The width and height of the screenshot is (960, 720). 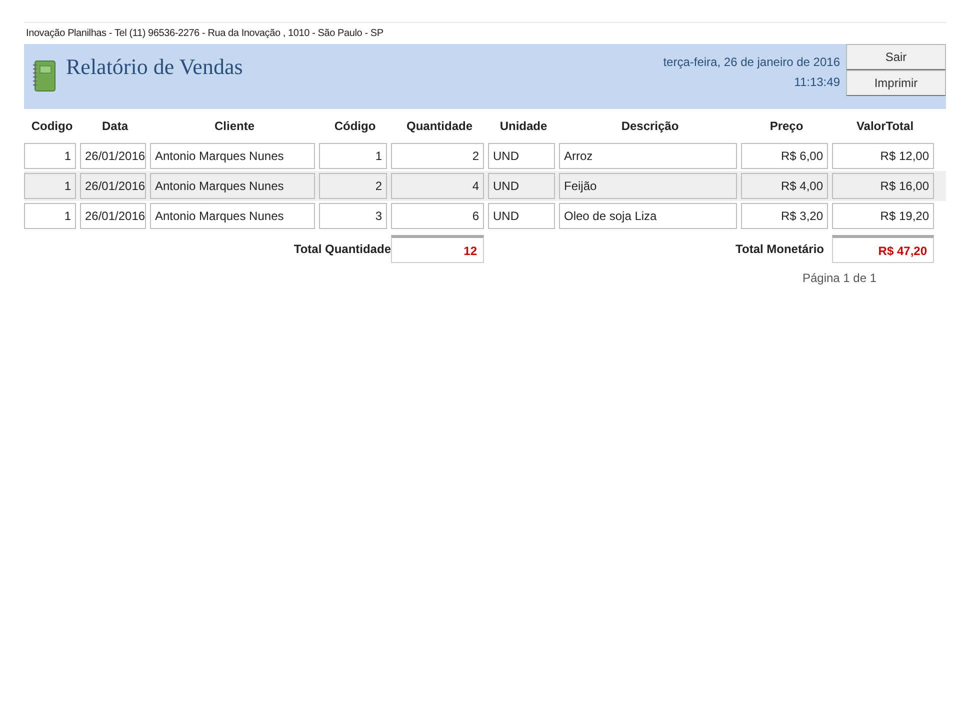 What do you see at coordinates (353, 216) in the screenshot?
I see `table-cell: 3` at bounding box center [353, 216].